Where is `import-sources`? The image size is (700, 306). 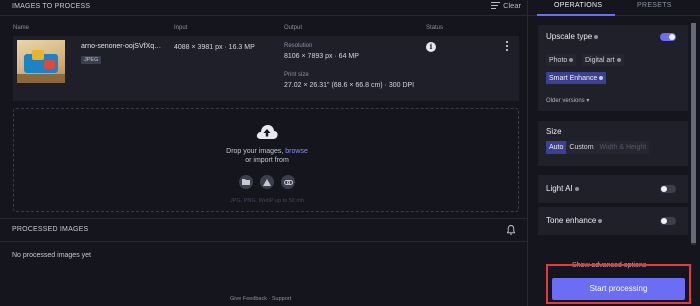
import-sources is located at coordinates (267, 182).